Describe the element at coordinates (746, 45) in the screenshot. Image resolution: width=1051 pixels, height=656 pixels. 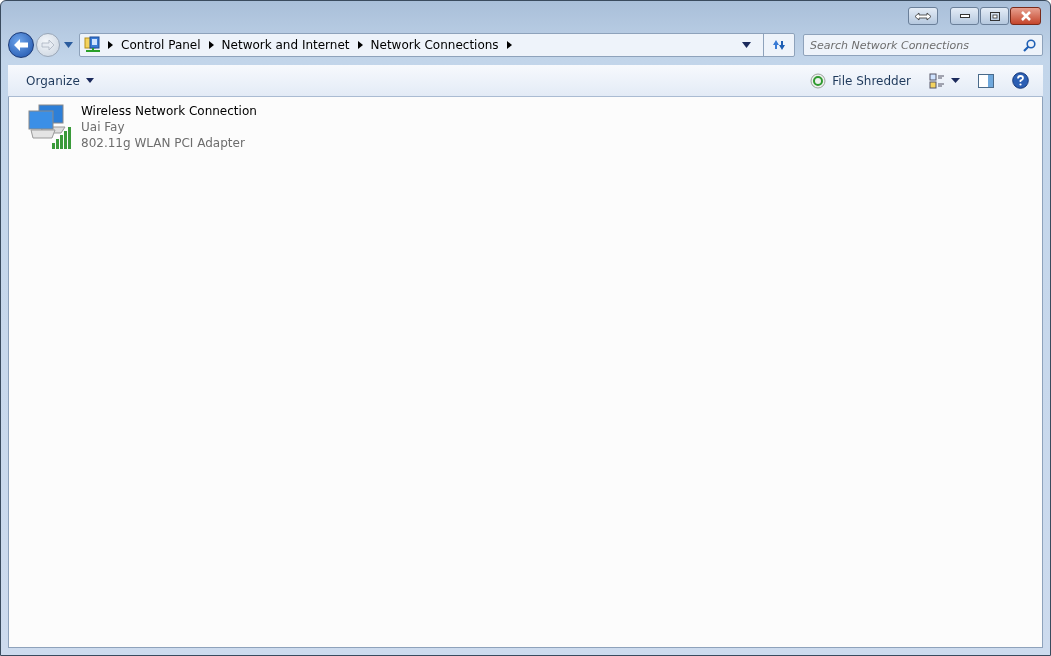
I see `dropdown-arrow-icon` at that location.